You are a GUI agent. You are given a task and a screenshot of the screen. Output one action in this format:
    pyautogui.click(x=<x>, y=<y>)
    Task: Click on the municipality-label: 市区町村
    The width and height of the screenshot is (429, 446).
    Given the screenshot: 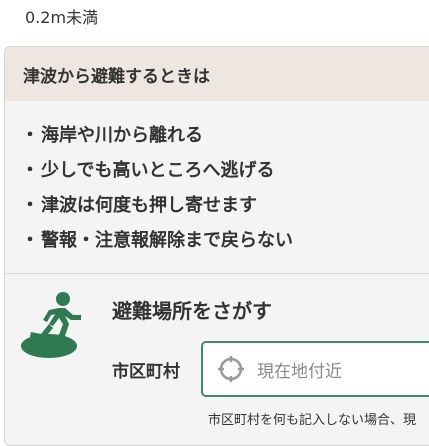 What is the action you would take?
    pyautogui.click(x=146, y=372)
    